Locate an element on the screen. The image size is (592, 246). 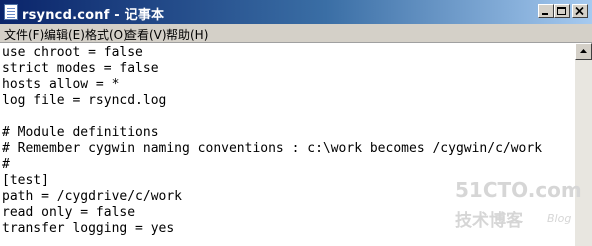
menu-view: 查看(V) is located at coordinates (146, 34).